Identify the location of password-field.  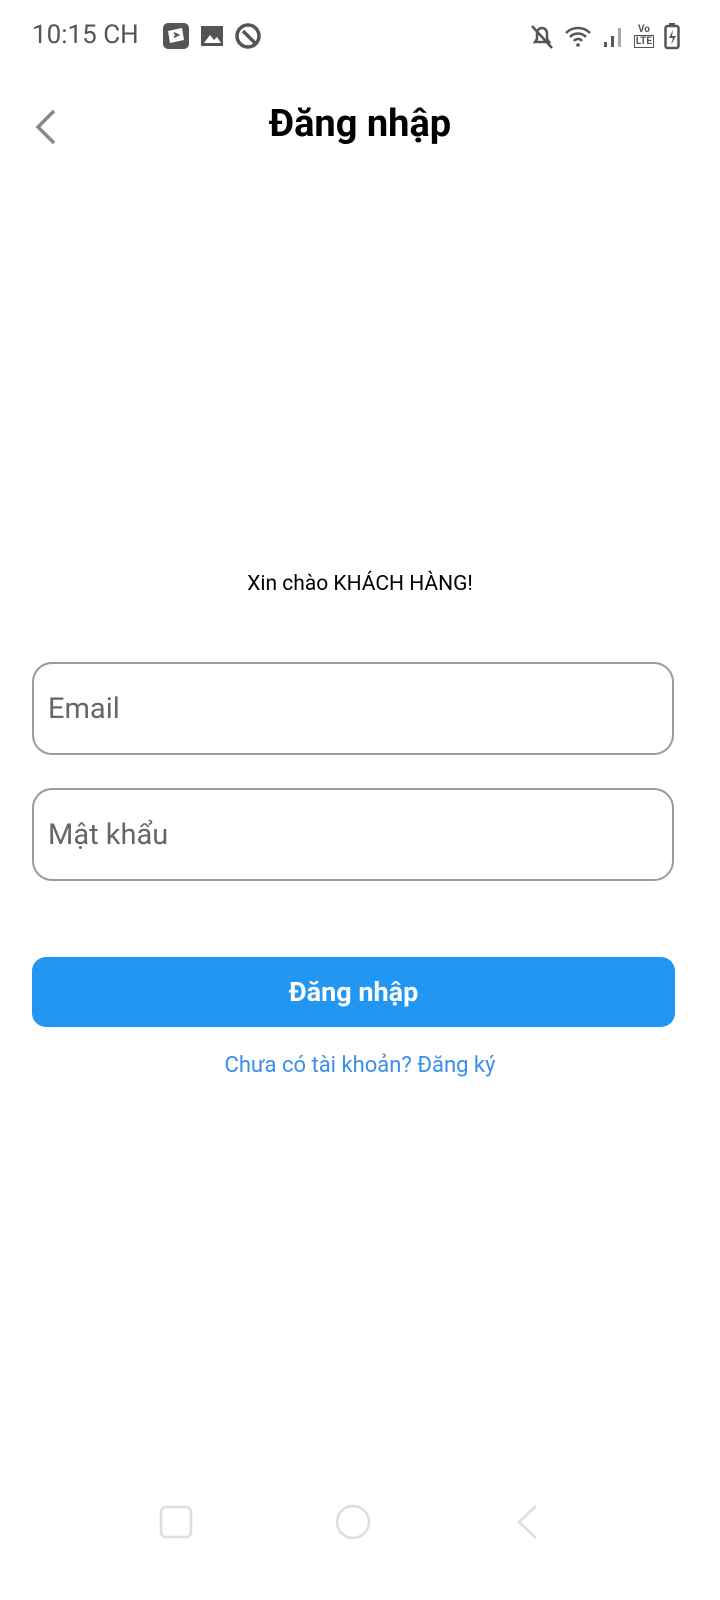
(353, 834).